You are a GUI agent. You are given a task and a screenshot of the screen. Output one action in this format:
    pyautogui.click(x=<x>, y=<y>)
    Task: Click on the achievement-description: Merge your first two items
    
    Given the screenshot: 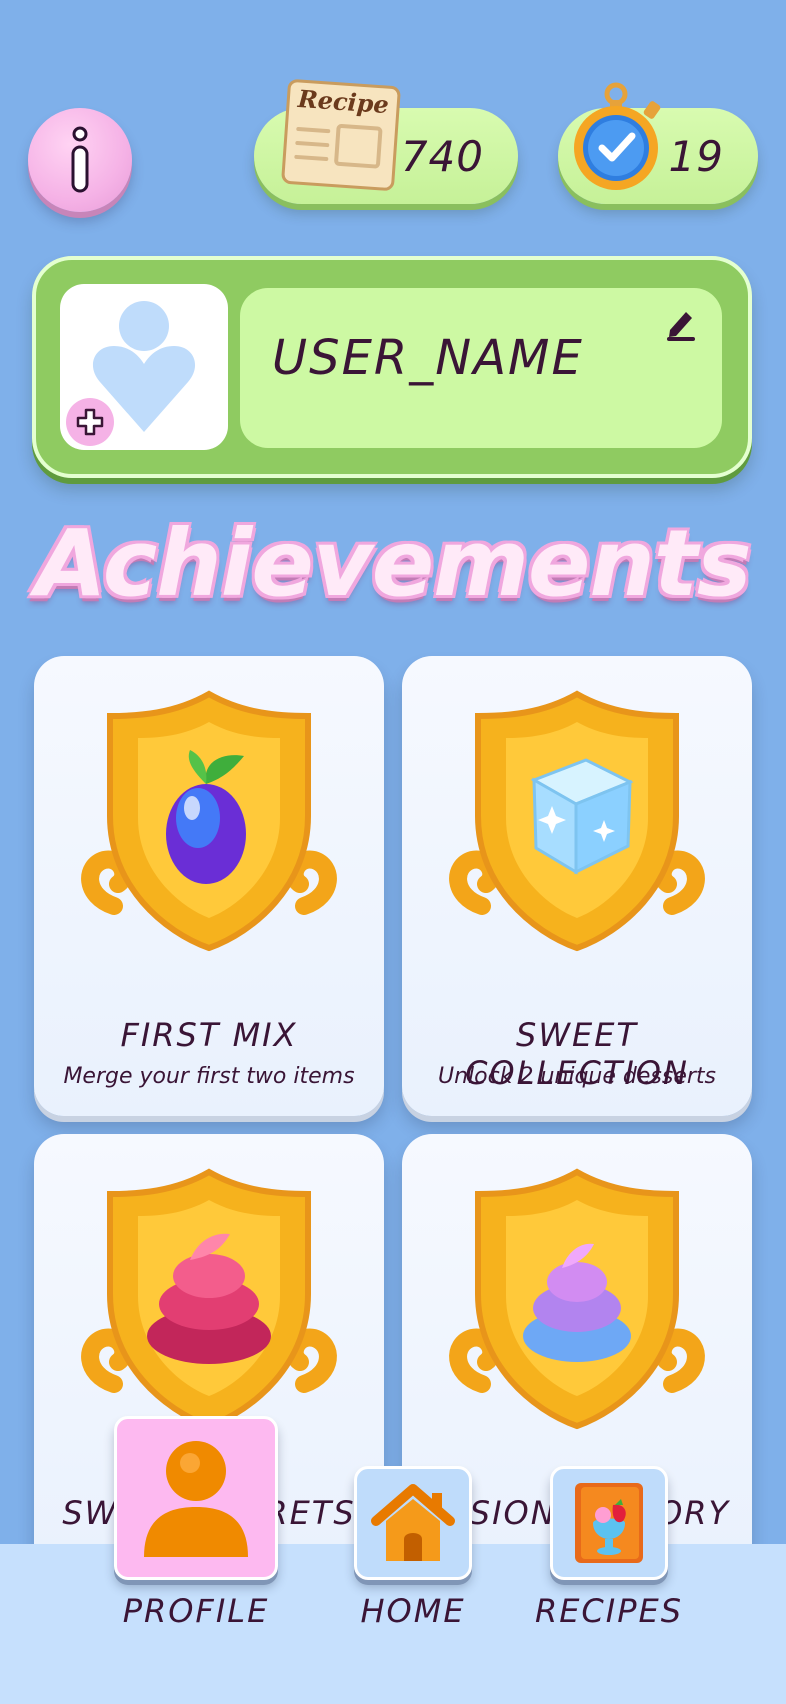 What is the action you would take?
    pyautogui.click(x=209, y=1076)
    